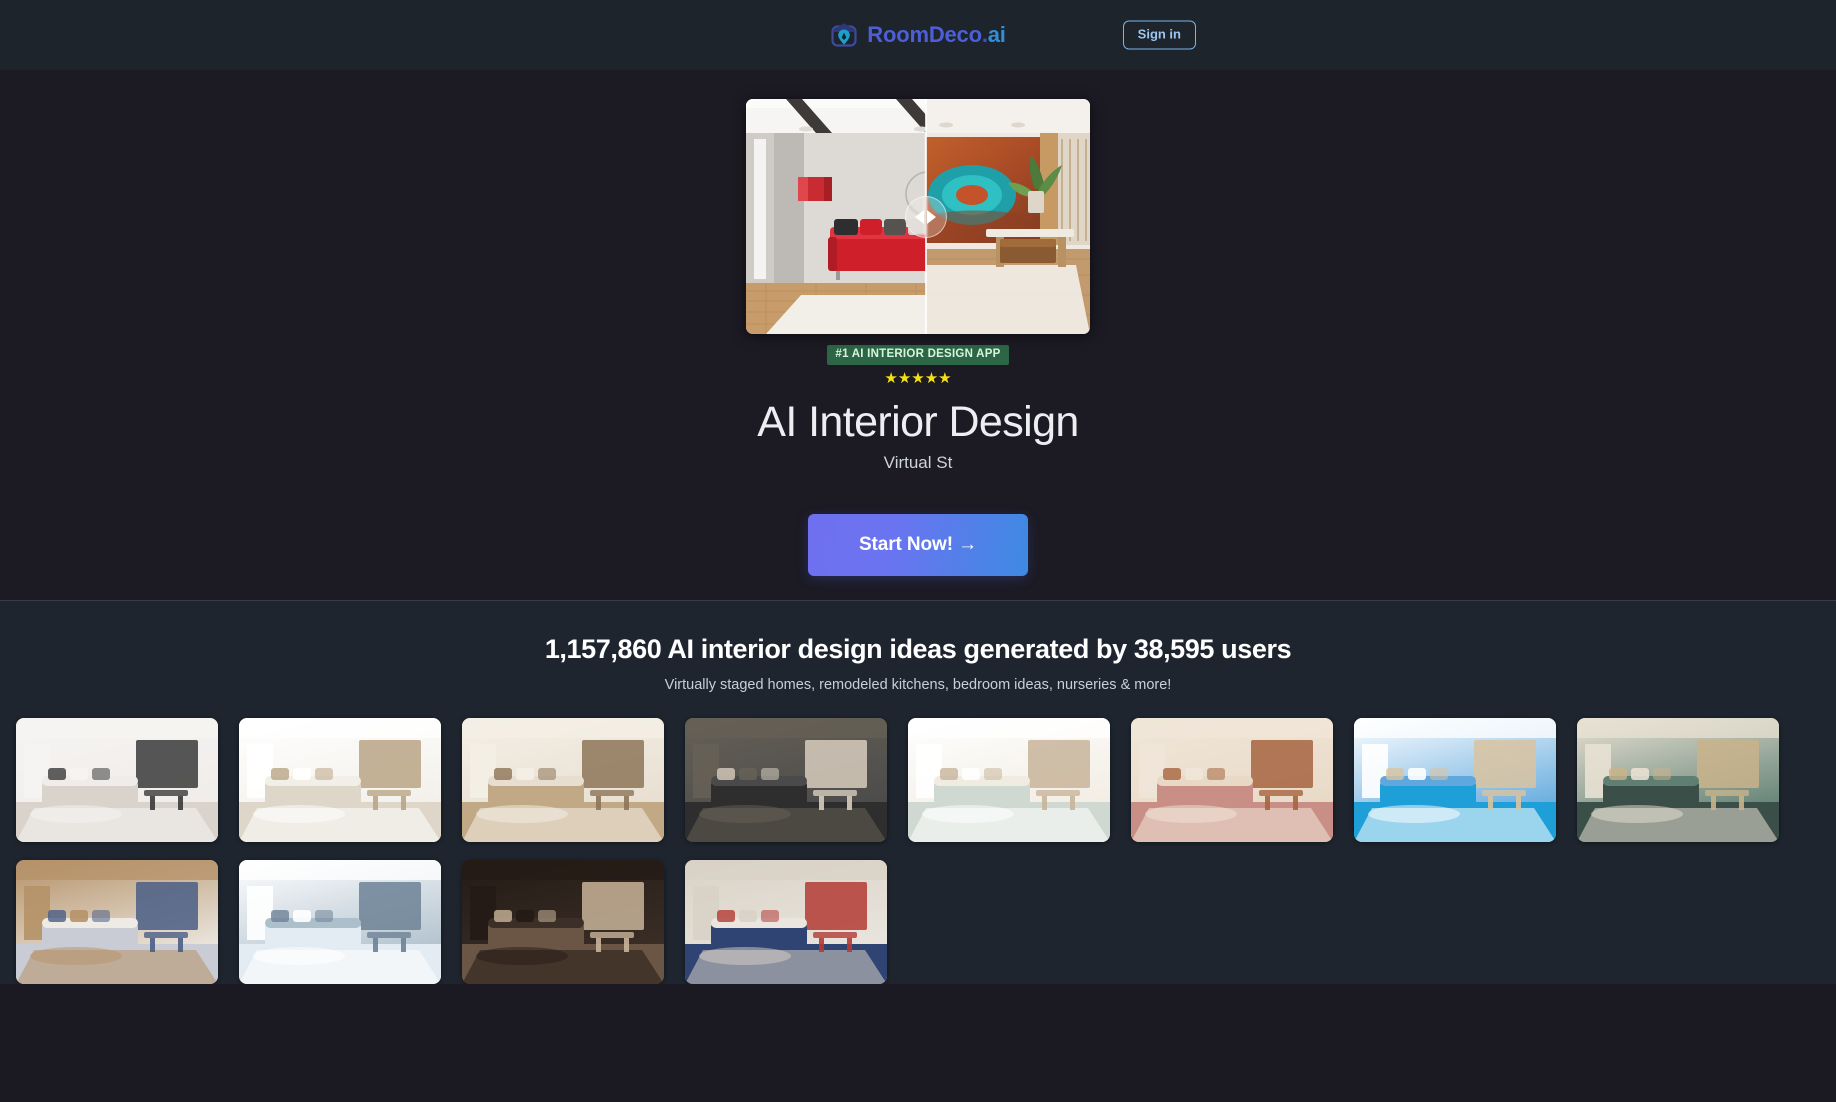  I want to click on arrow-right-icon, so click(932, 216).